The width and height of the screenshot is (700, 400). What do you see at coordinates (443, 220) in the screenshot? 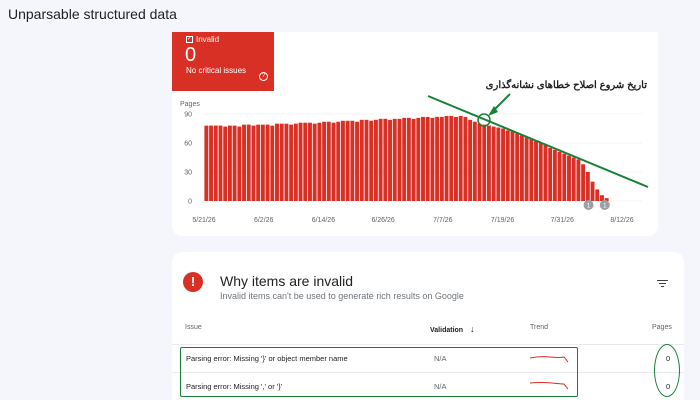
I see `x-tick-label: 7/7/26` at bounding box center [443, 220].